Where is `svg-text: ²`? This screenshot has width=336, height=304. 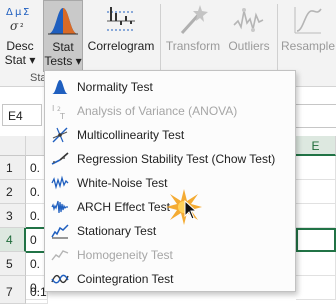 svg-text: ² is located at coordinates (22, 28).